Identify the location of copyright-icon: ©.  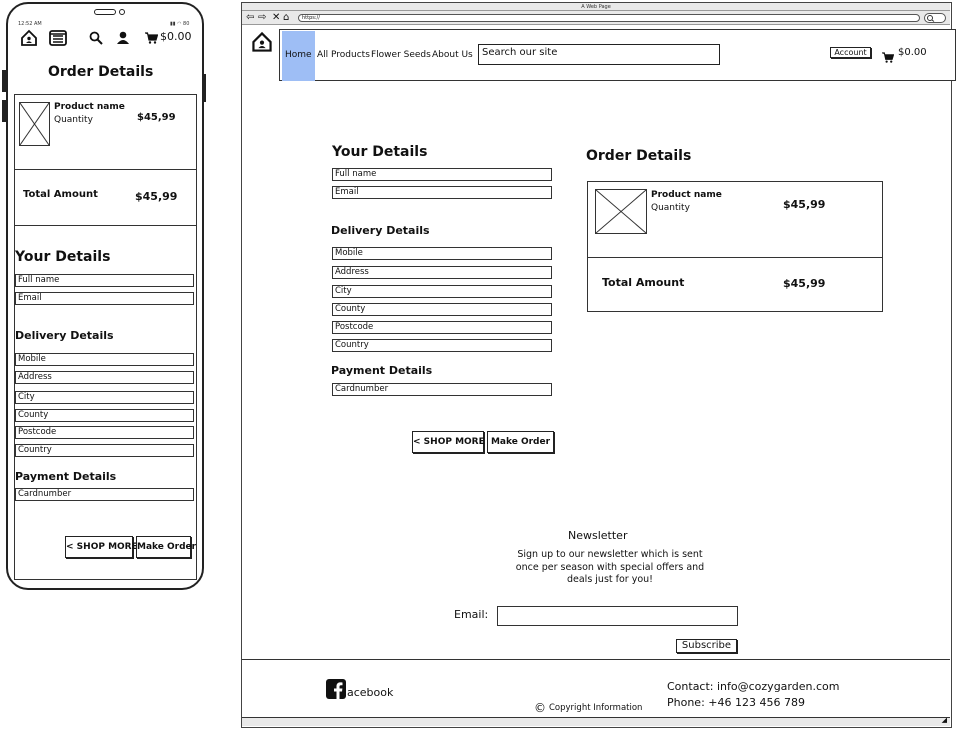
(540, 708).